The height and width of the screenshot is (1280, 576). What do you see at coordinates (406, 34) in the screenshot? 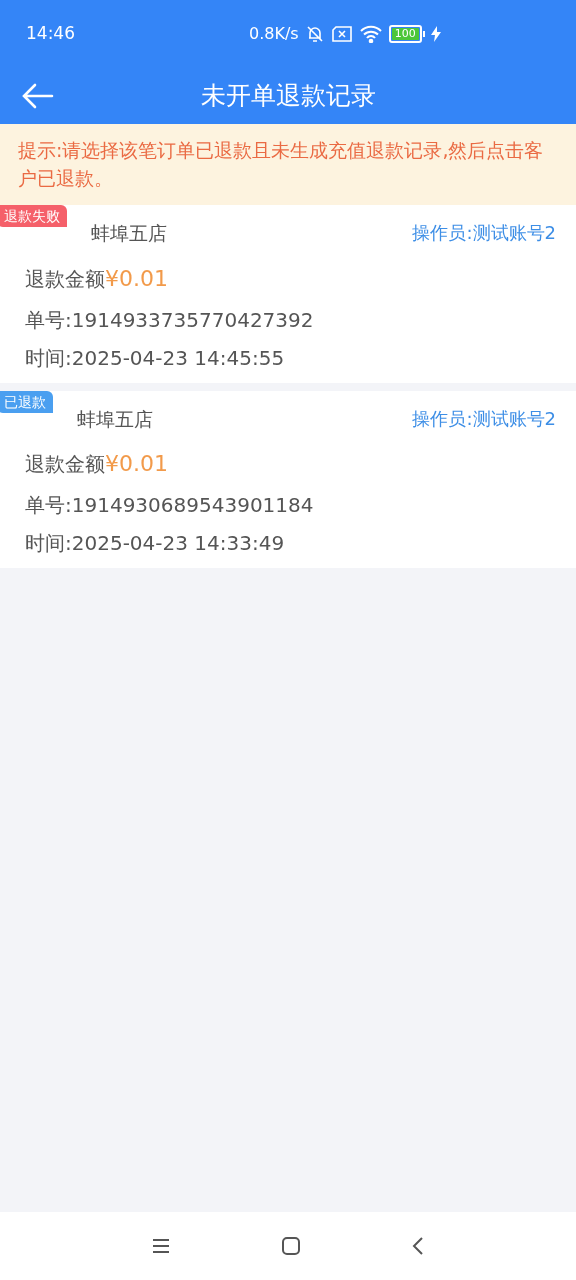
I see `battery-icon: 100` at bounding box center [406, 34].